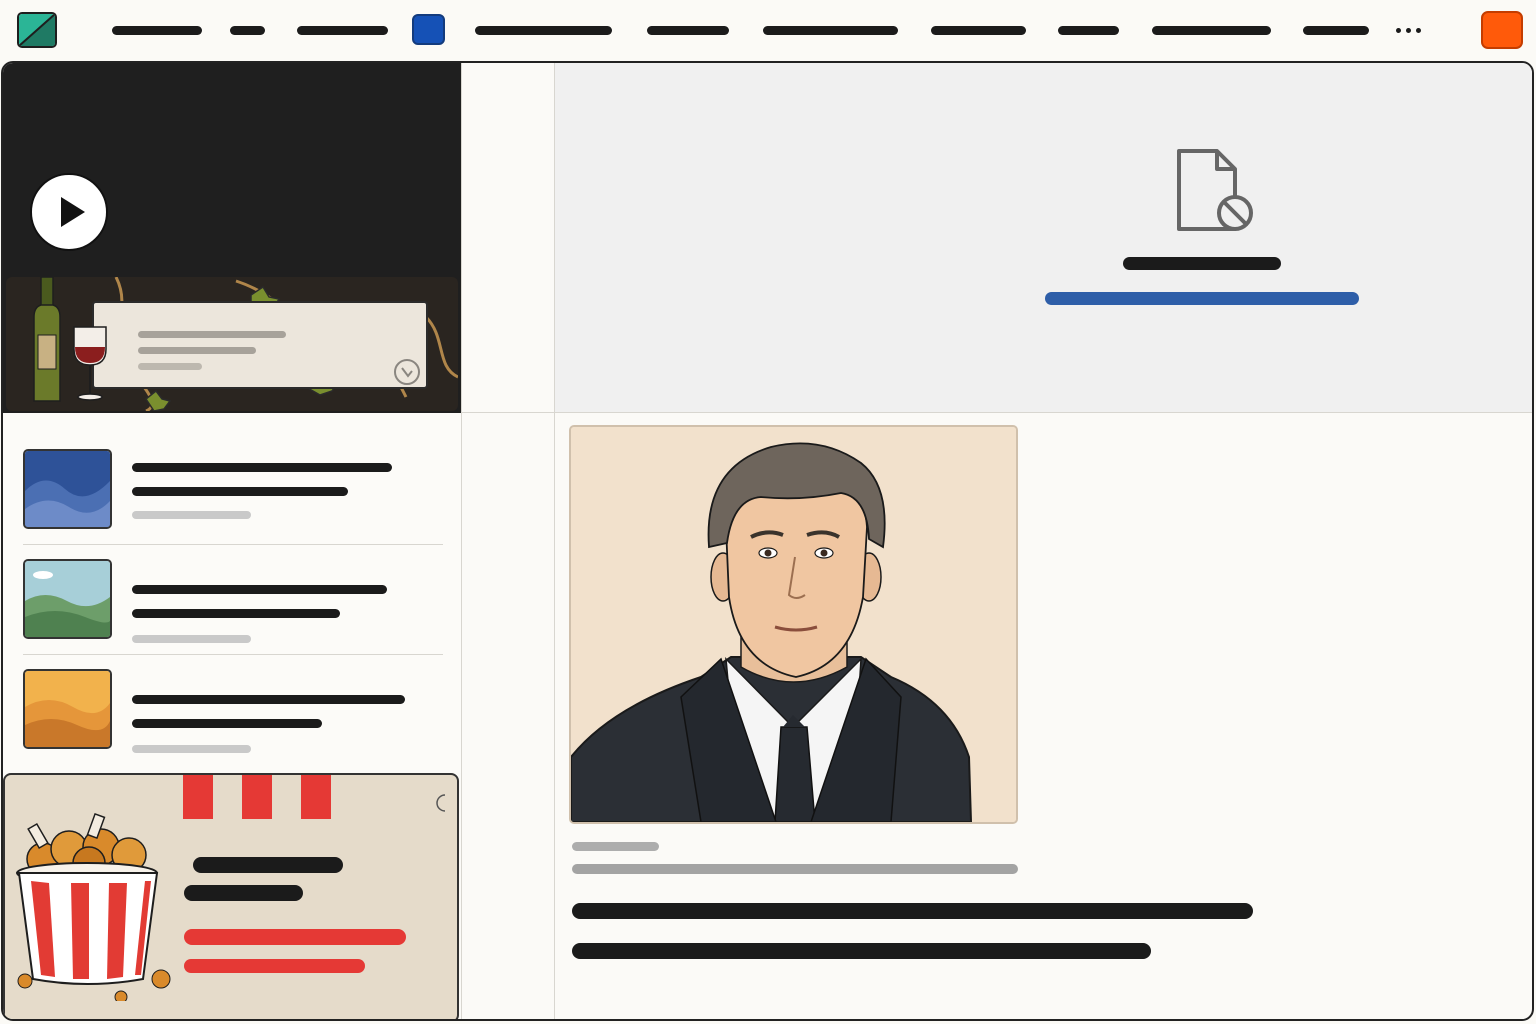 The image size is (1536, 1024). What do you see at coordinates (1215, 190) in the screenshot?
I see `file-blocked-icon` at bounding box center [1215, 190].